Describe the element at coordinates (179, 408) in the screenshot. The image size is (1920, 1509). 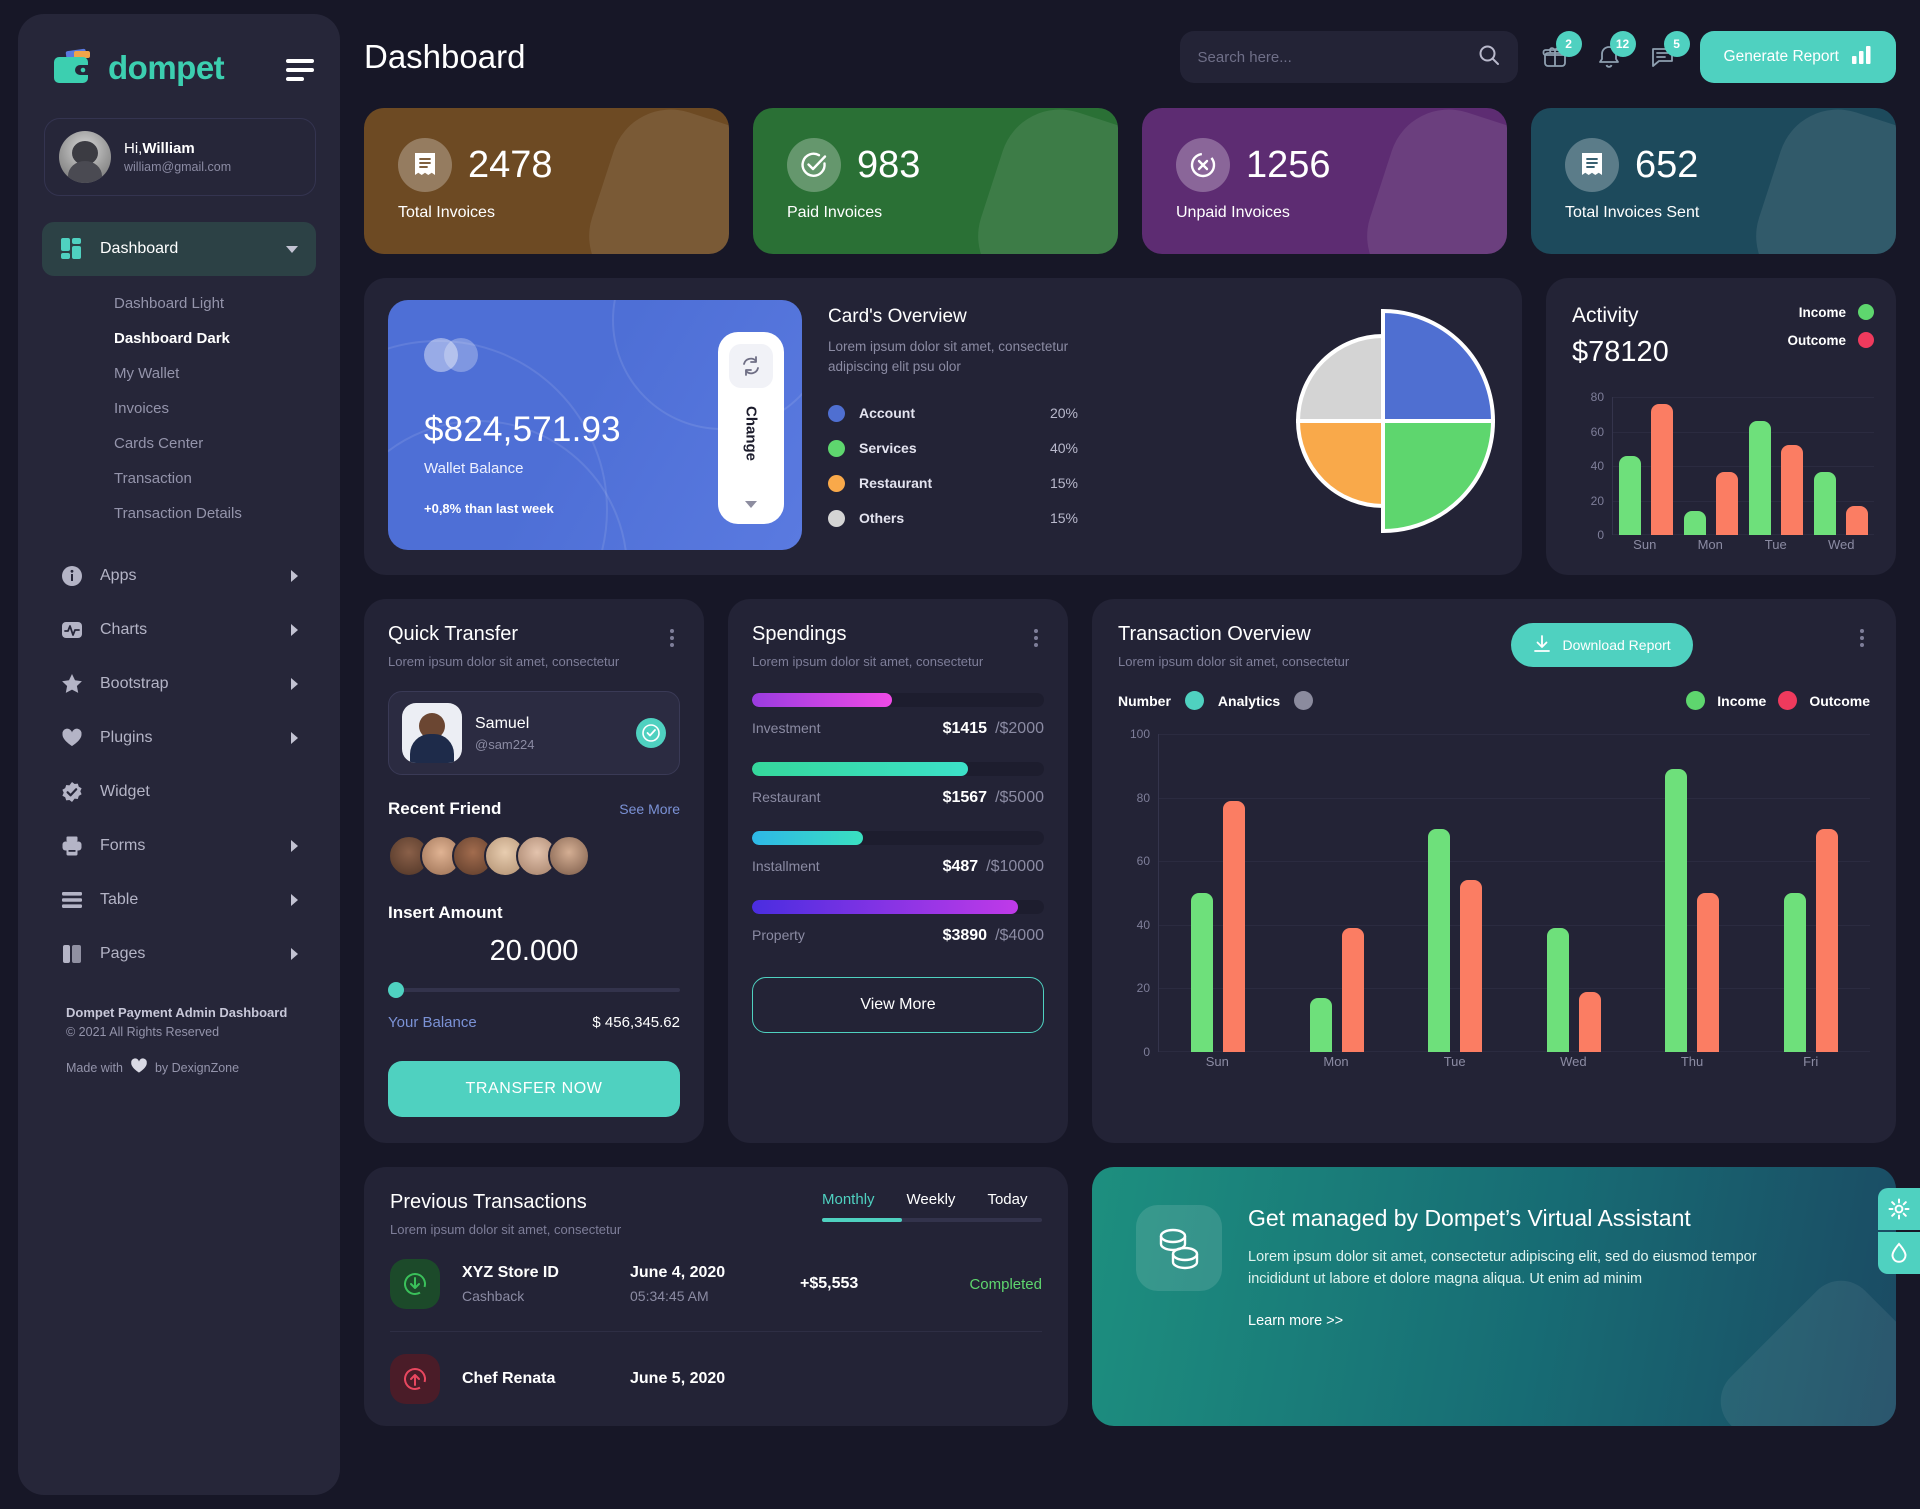
I see `sidebar-subitem-invoices: Invoices` at that location.